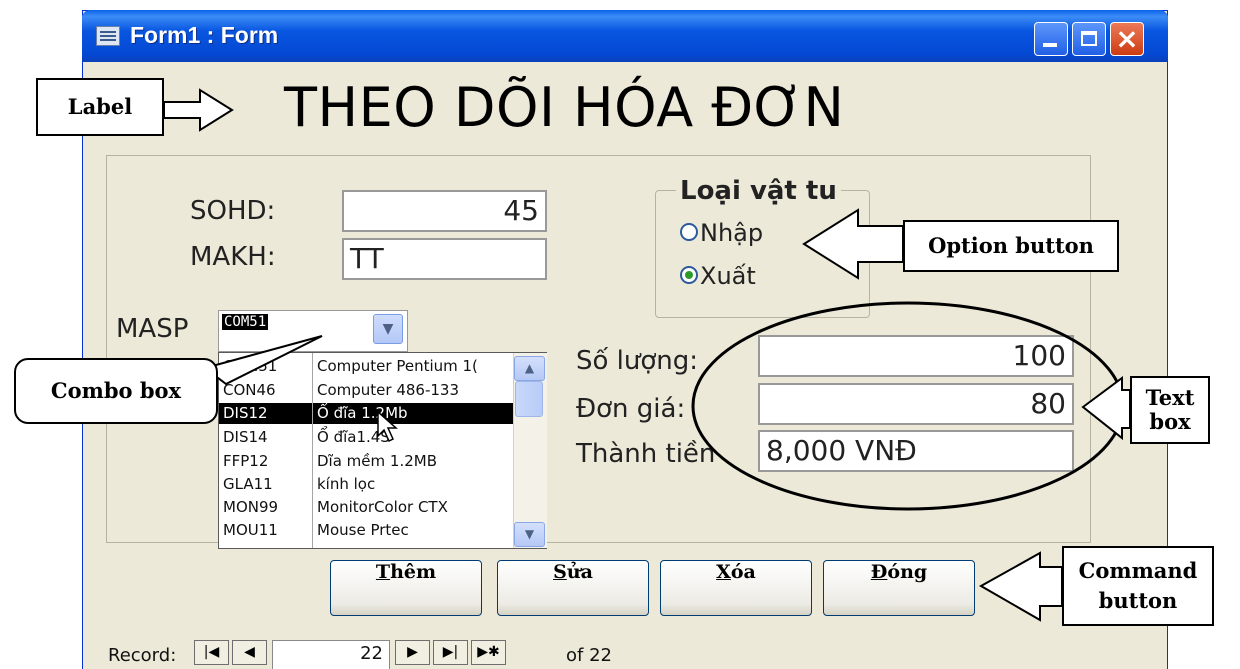  Describe the element at coordinates (1138, 586) in the screenshot. I see `command-button-callout: Command button` at that location.